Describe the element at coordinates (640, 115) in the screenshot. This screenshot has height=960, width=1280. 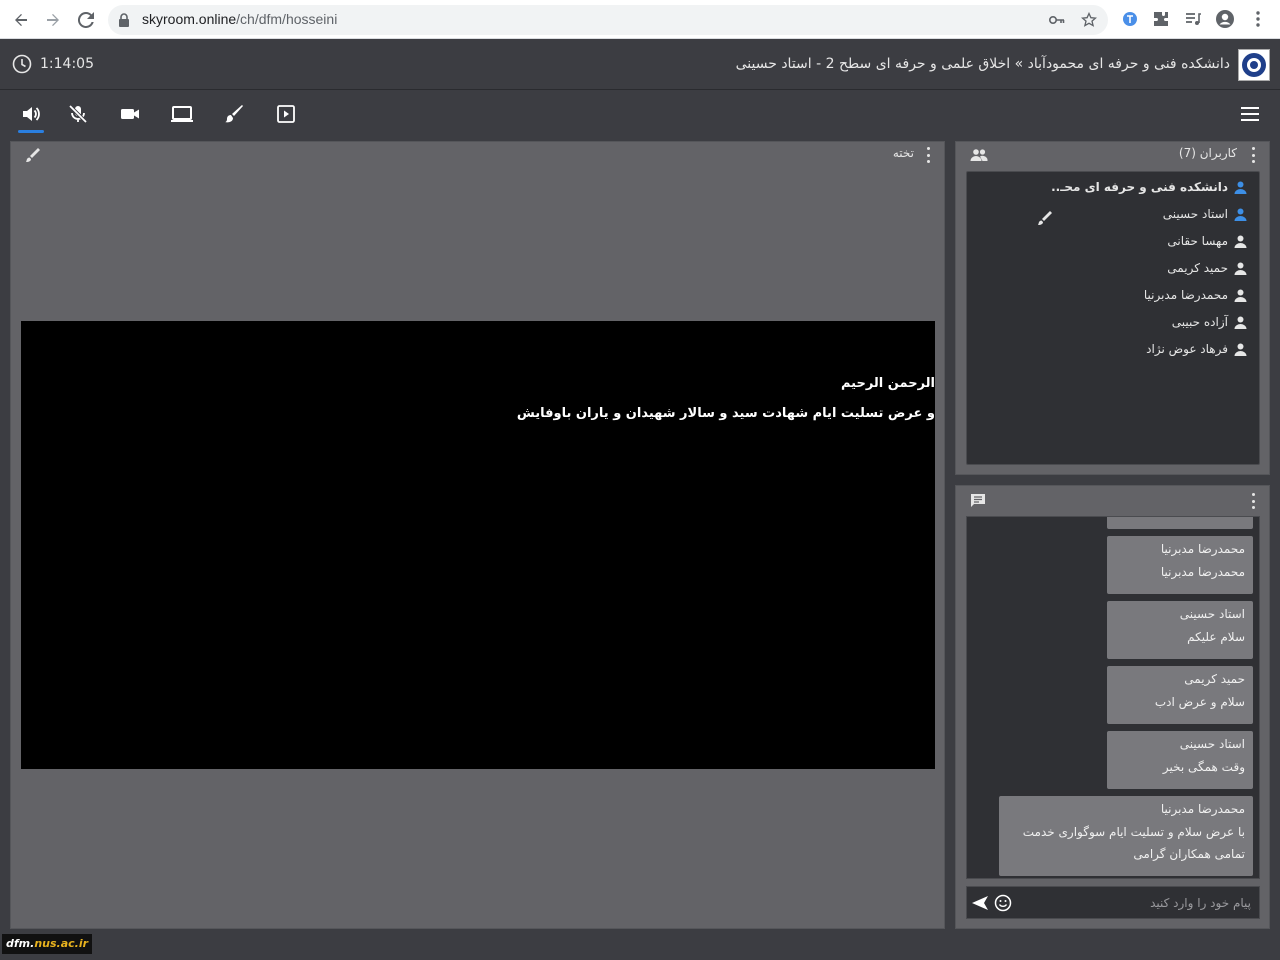
I see `room-toolbar` at that location.